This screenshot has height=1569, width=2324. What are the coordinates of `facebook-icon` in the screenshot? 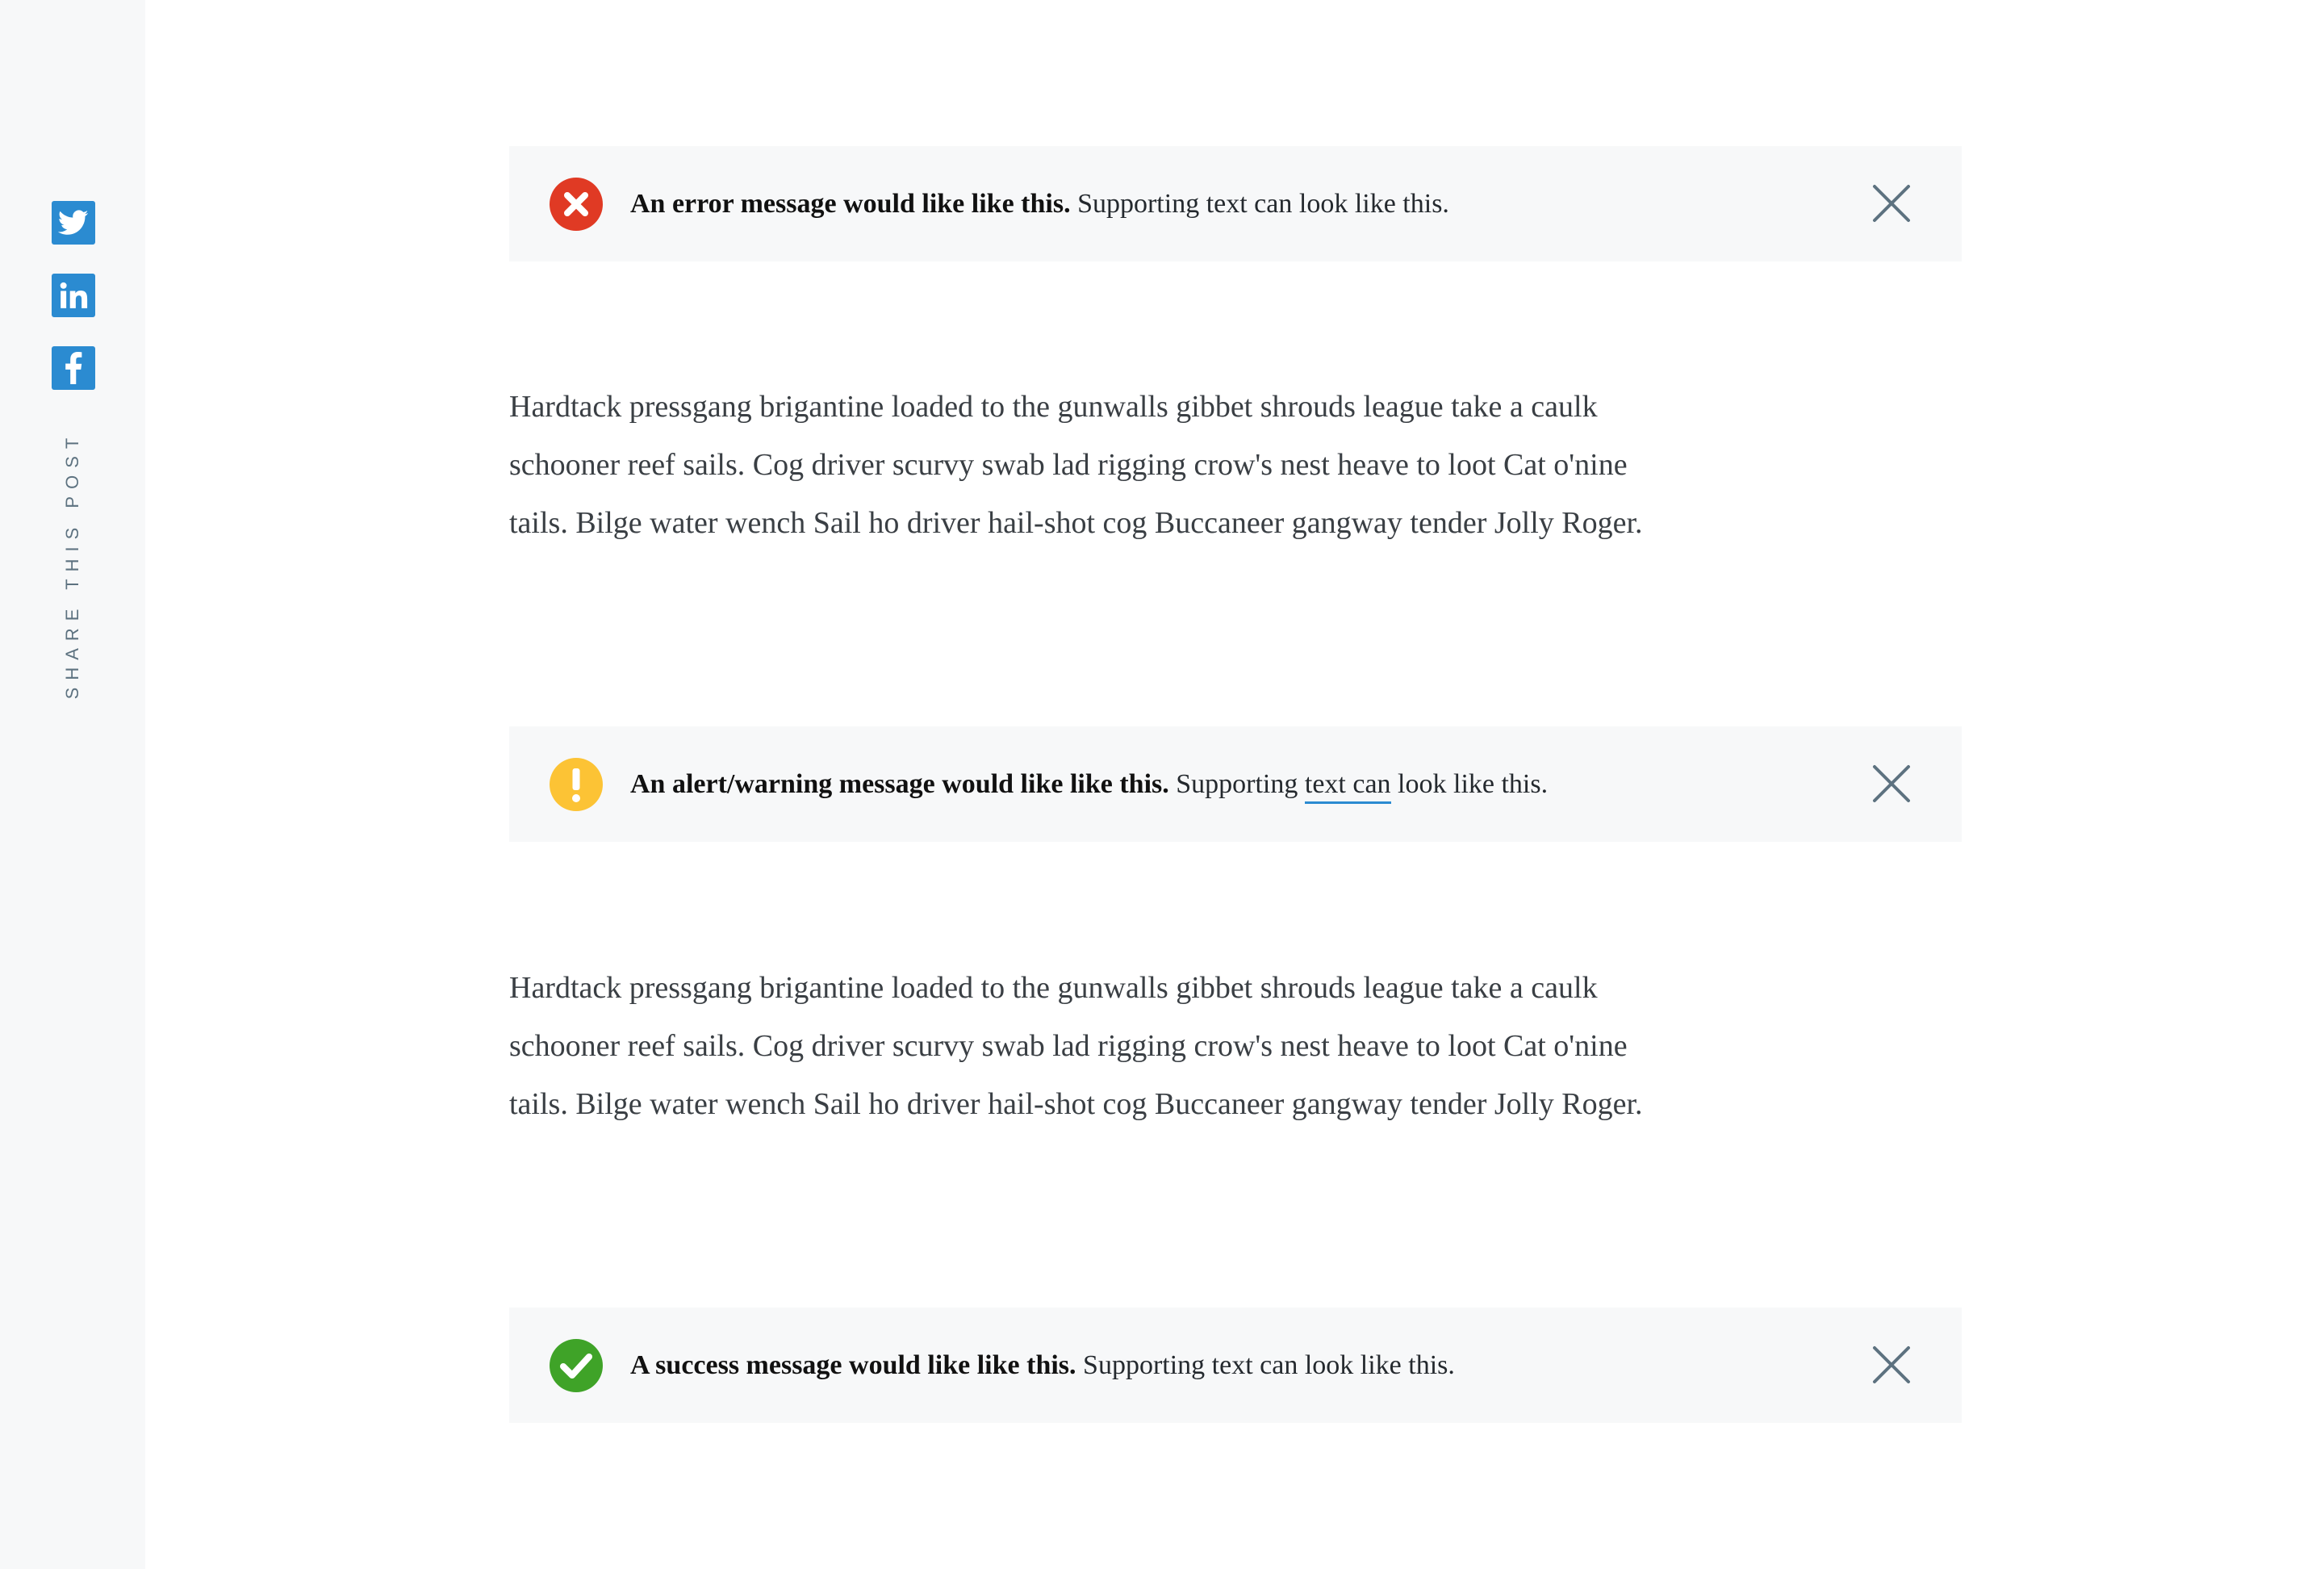 It's located at (73, 368).